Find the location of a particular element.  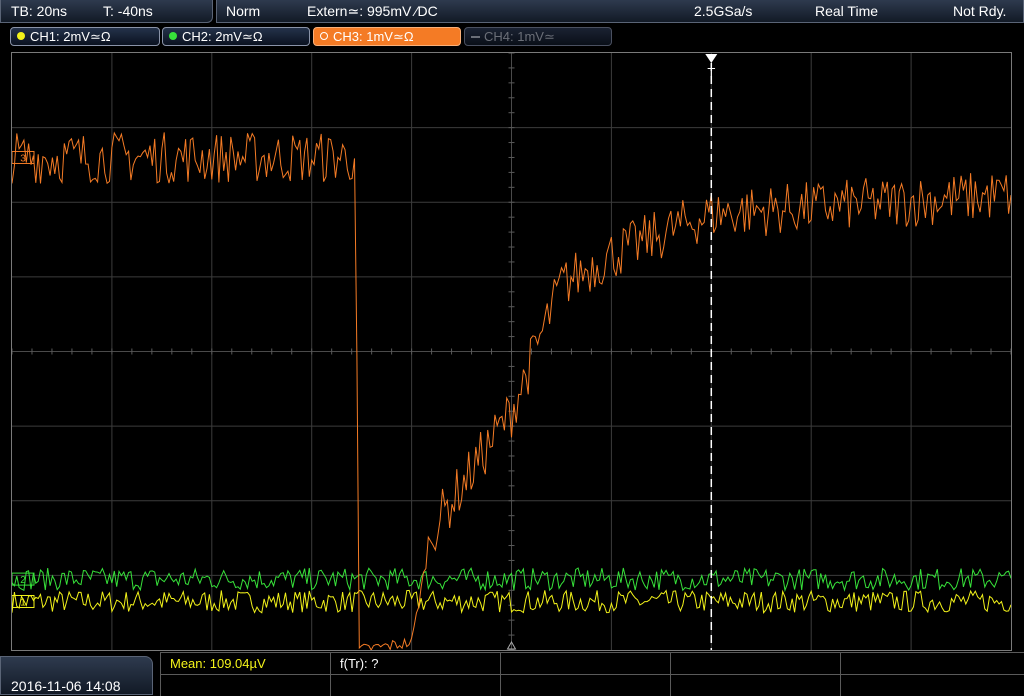

ch1-color-dot is located at coordinates (21, 36).